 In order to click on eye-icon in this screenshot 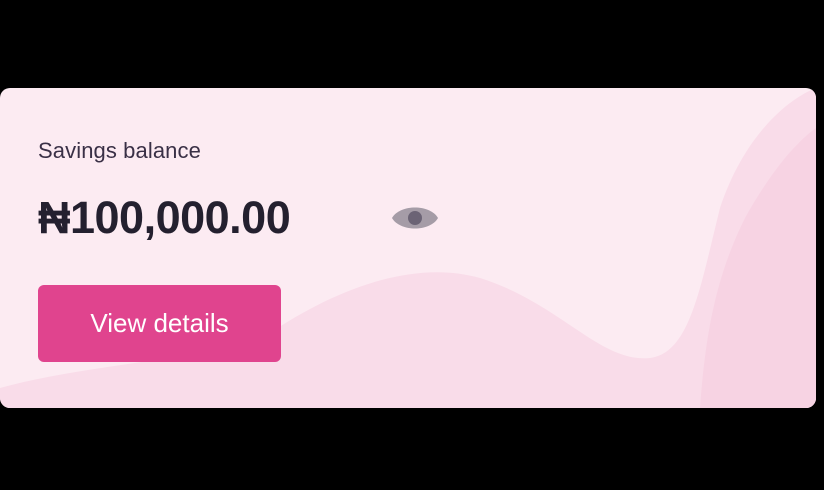, I will do `click(415, 218)`.